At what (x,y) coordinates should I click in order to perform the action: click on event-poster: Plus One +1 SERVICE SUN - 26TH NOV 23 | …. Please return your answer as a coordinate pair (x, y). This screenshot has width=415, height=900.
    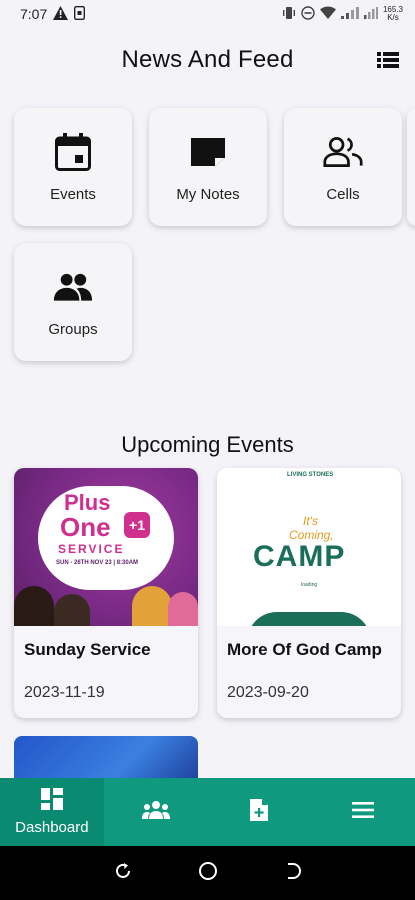
    Looking at the image, I should click on (106, 547).